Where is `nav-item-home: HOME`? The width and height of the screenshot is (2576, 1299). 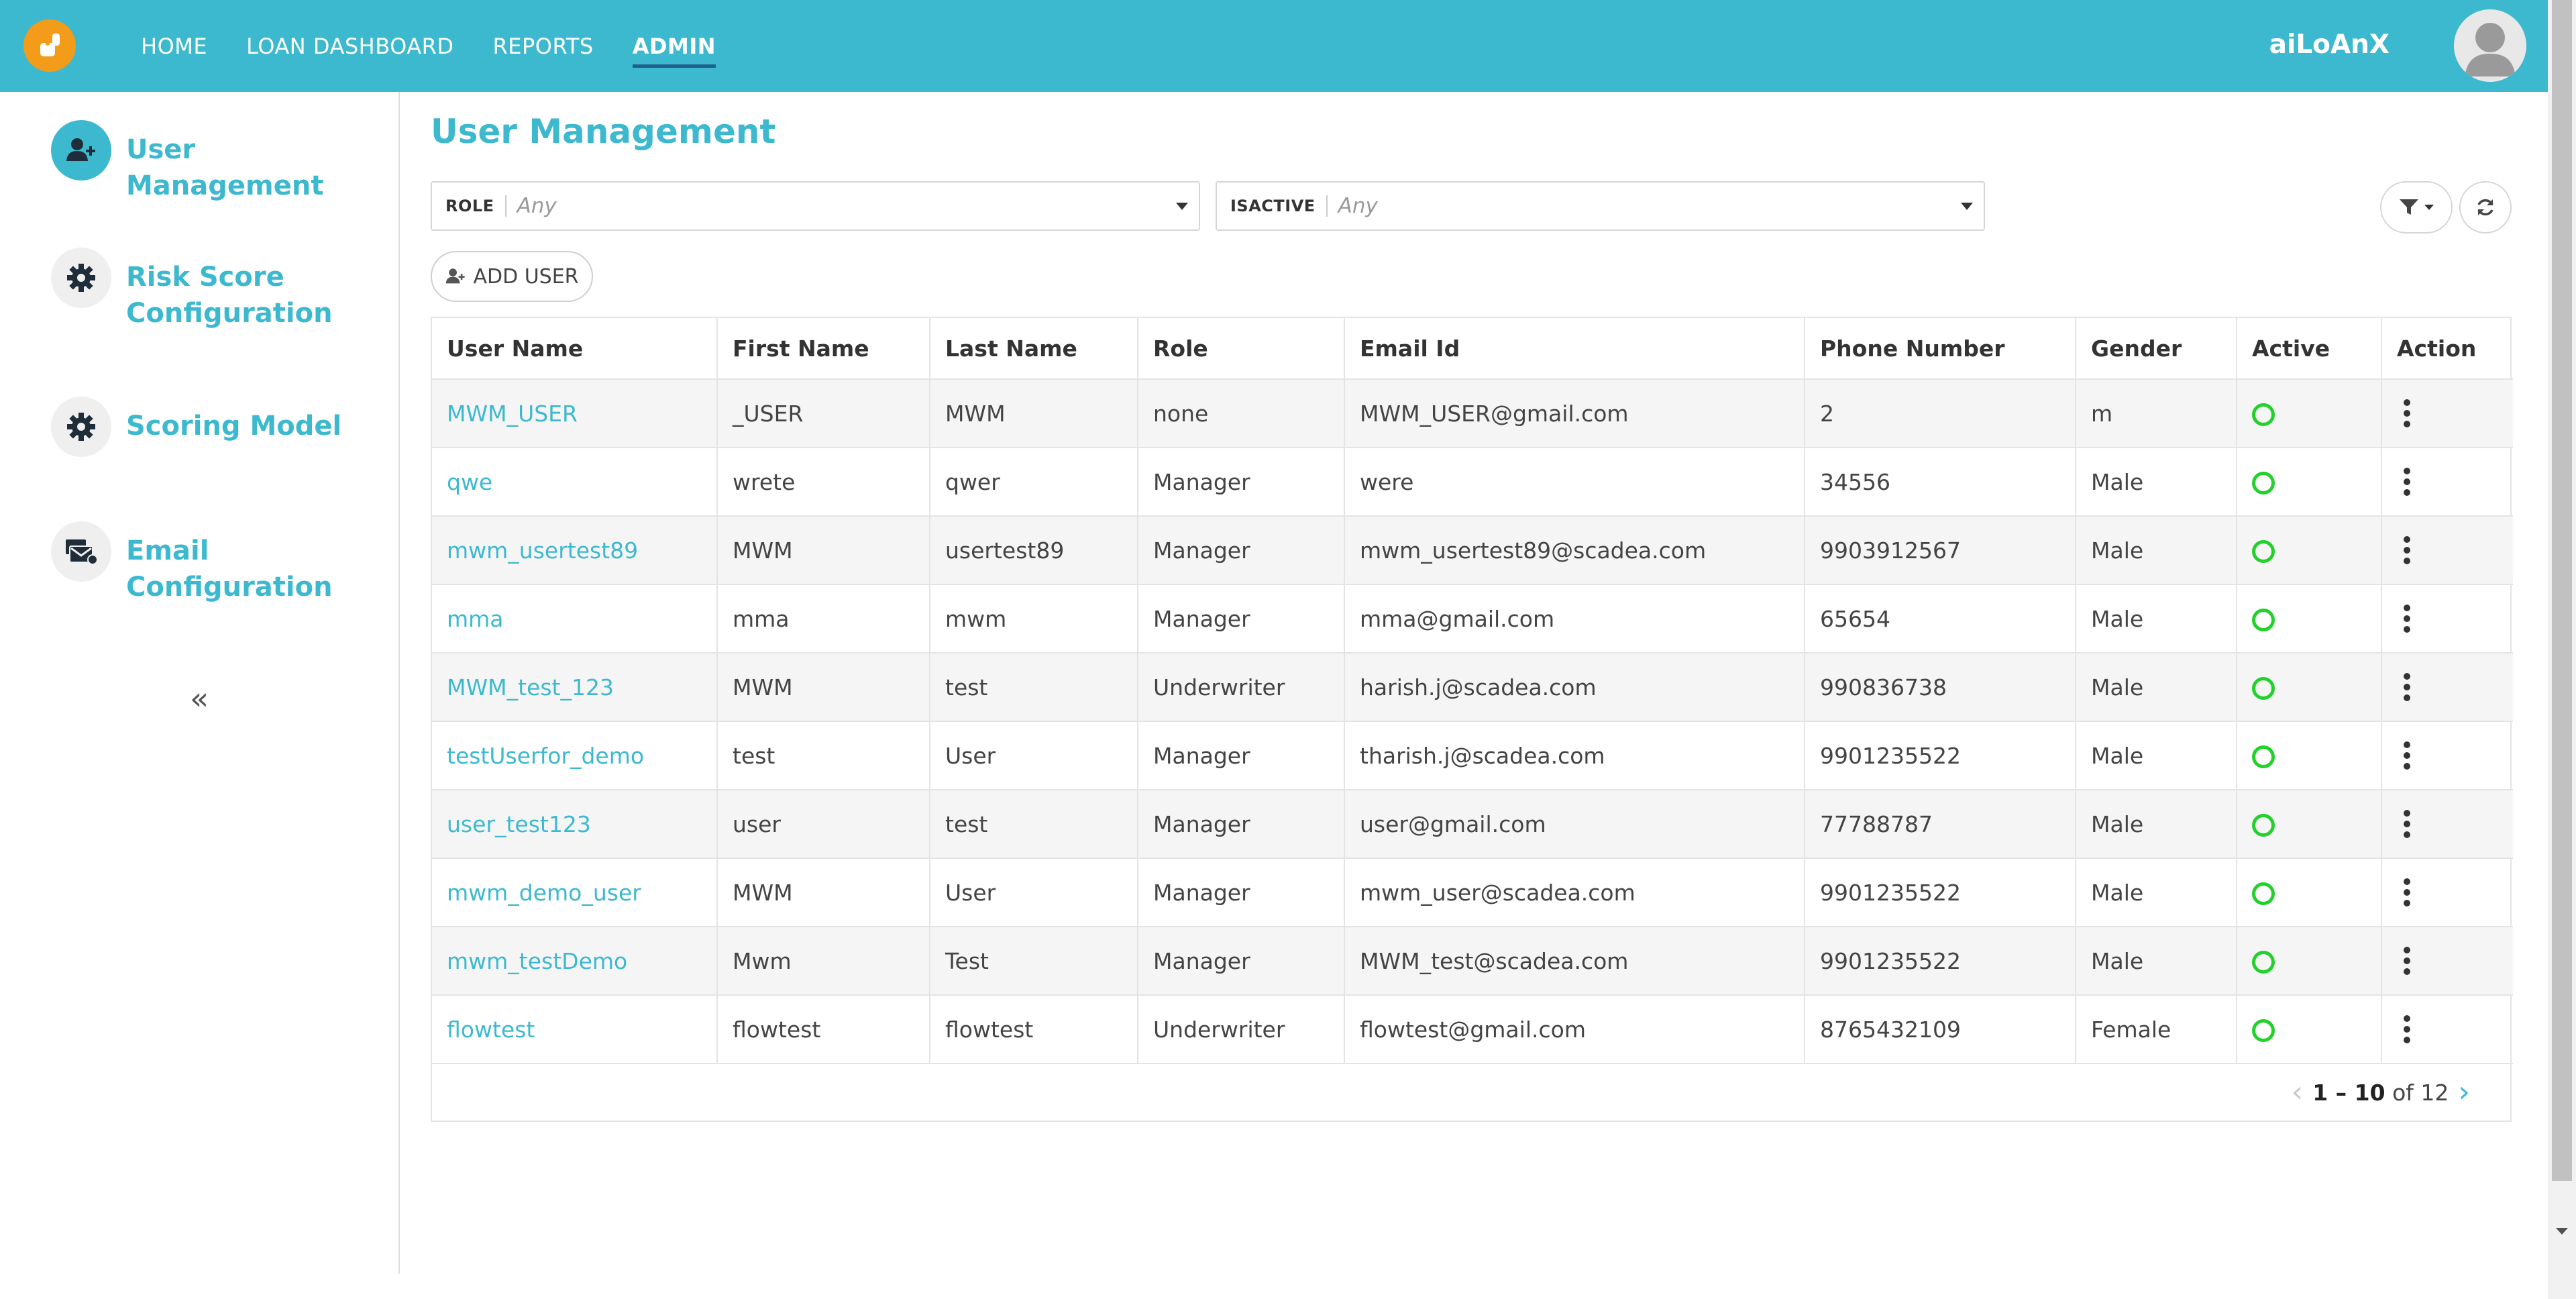
nav-item-home: HOME is located at coordinates (174, 46).